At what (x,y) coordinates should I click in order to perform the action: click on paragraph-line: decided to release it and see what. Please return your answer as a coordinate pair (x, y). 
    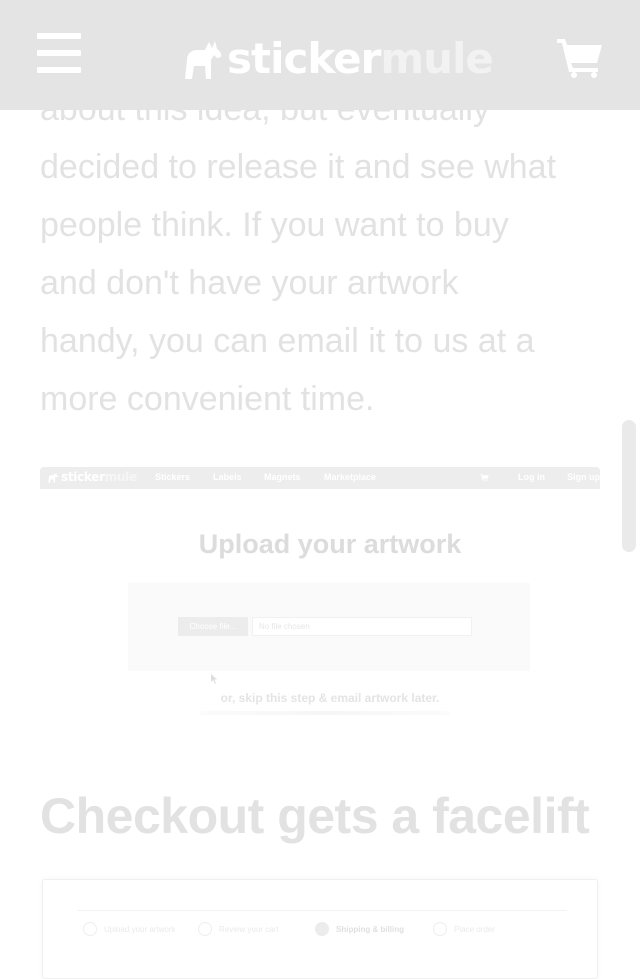
    Looking at the image, I should click on (298, 167).